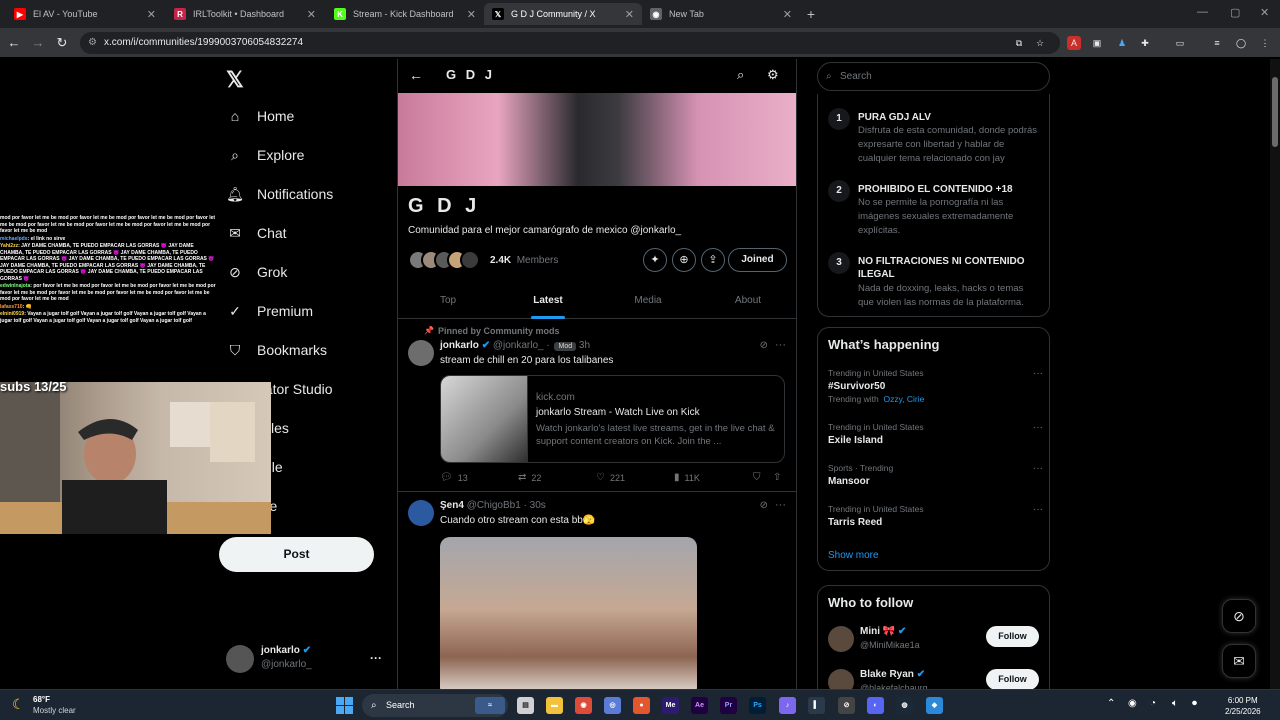  Describe the element at coordinates (721, 14) in the screenshot. I see `browser-tab: ◉ New Tab ✕` at that location.